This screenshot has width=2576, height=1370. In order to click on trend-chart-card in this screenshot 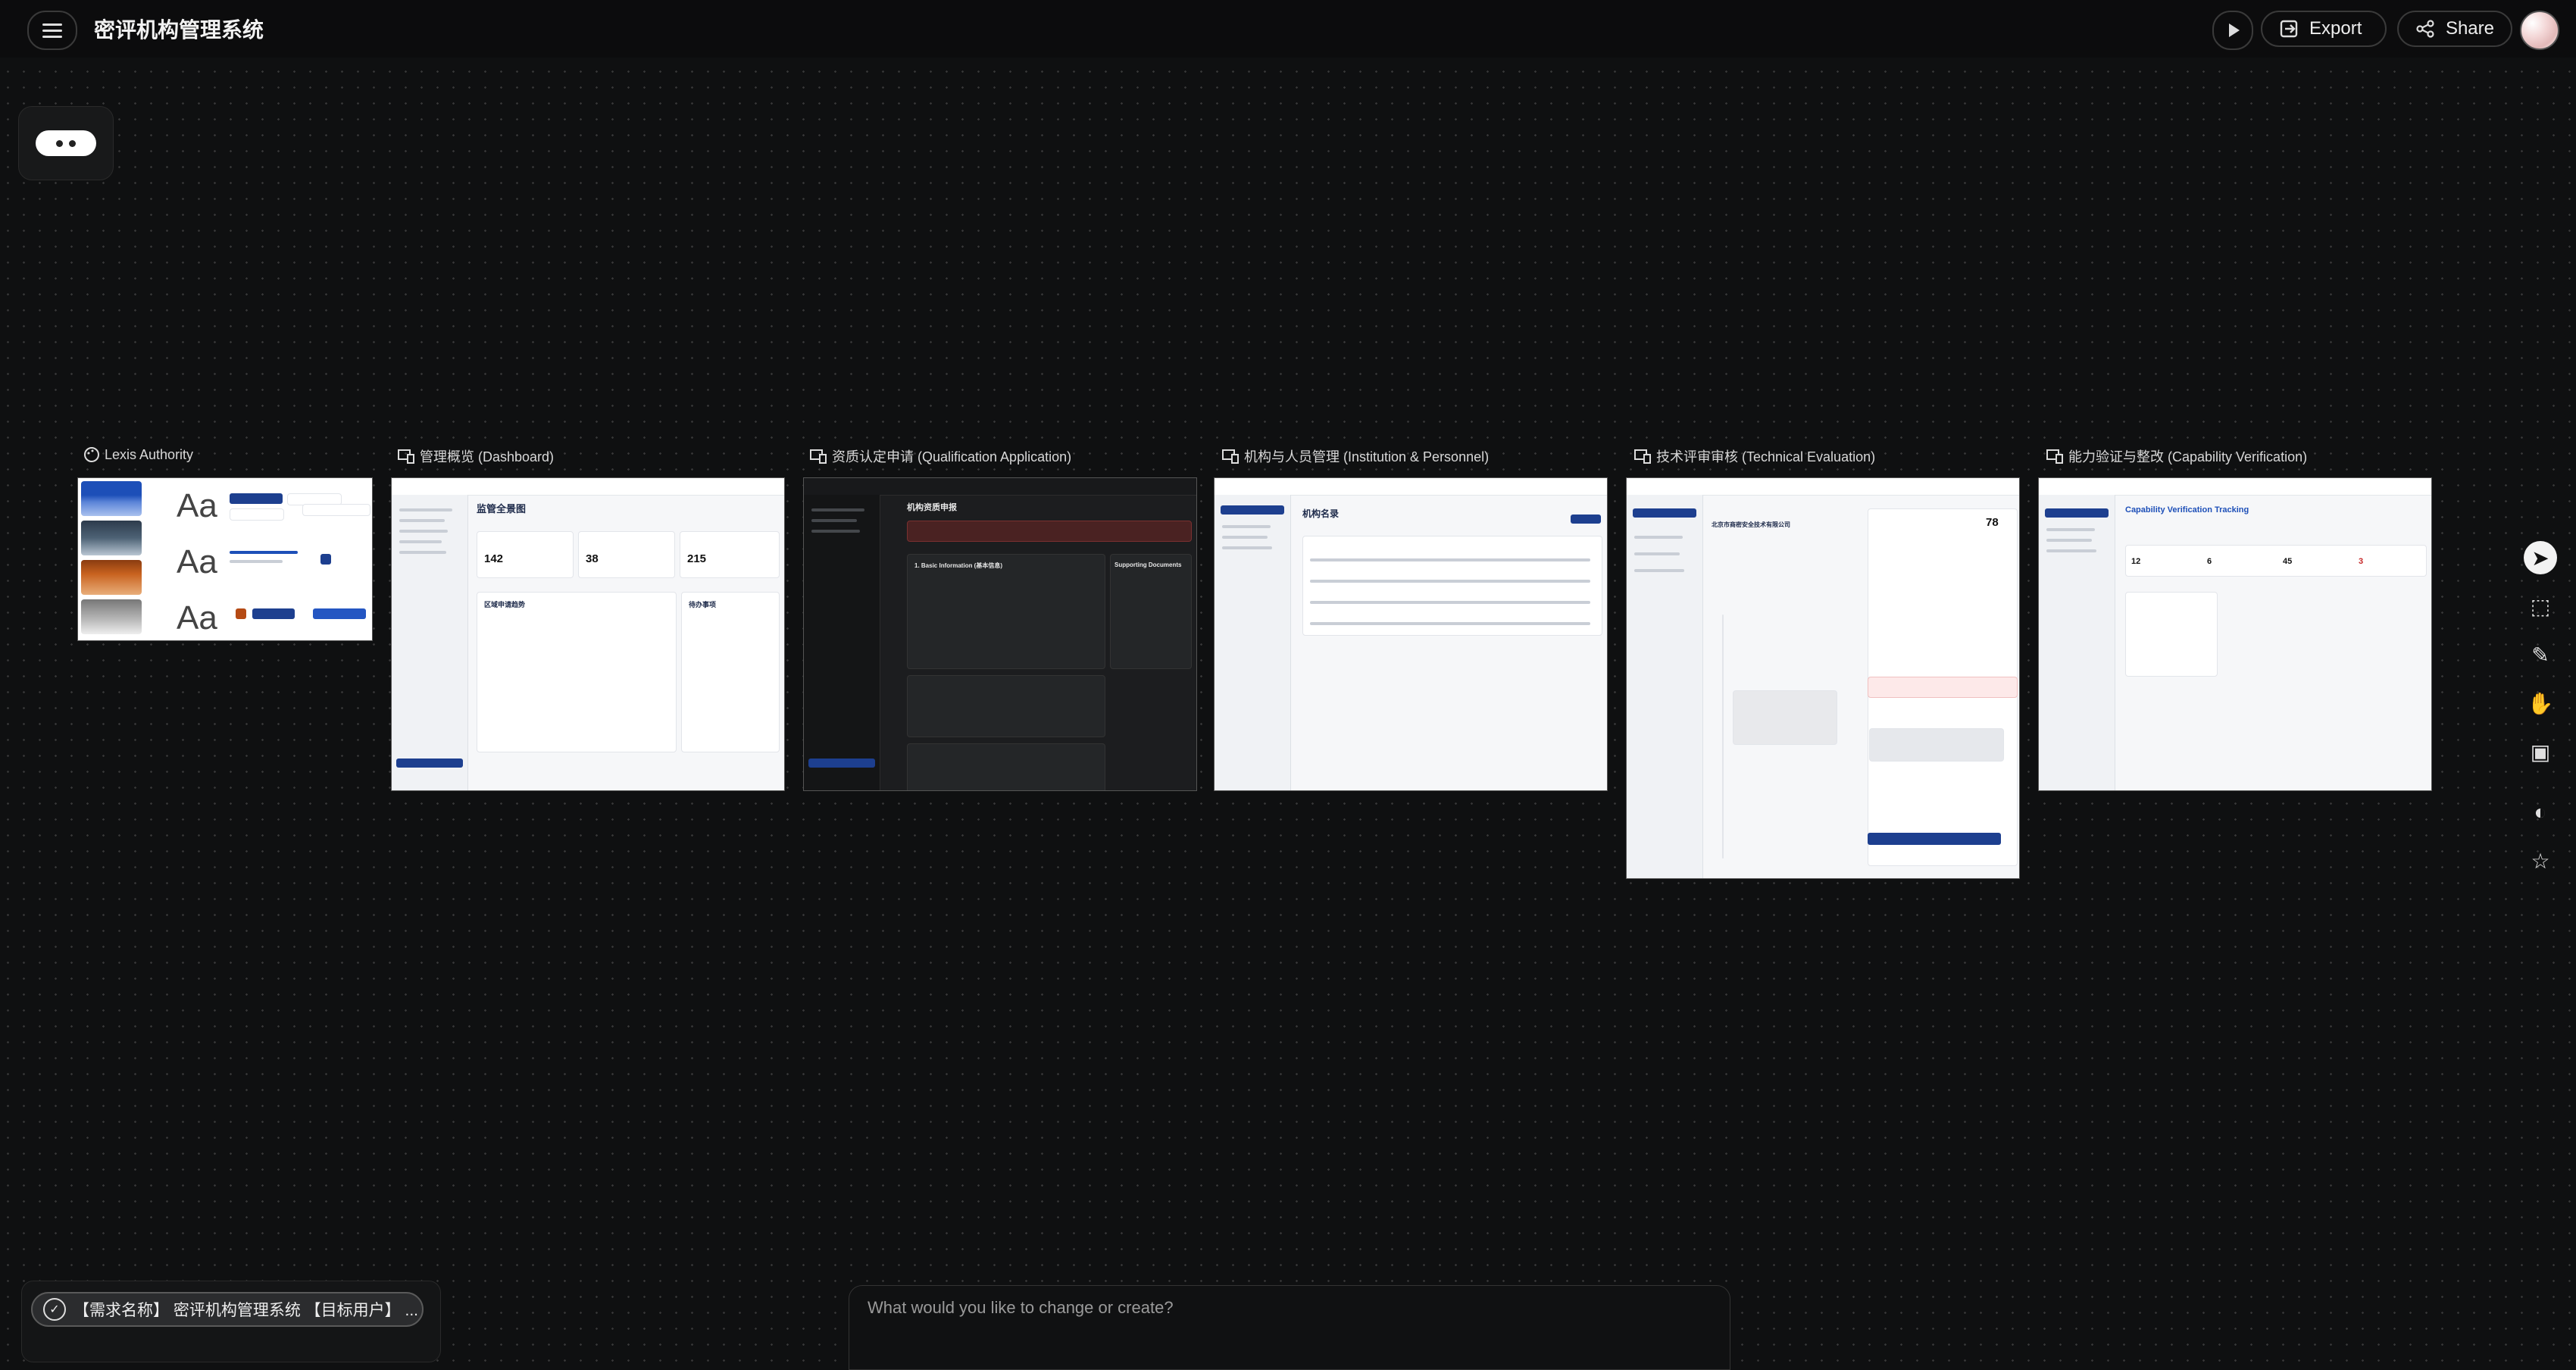, I will do `click(577, 672)`.